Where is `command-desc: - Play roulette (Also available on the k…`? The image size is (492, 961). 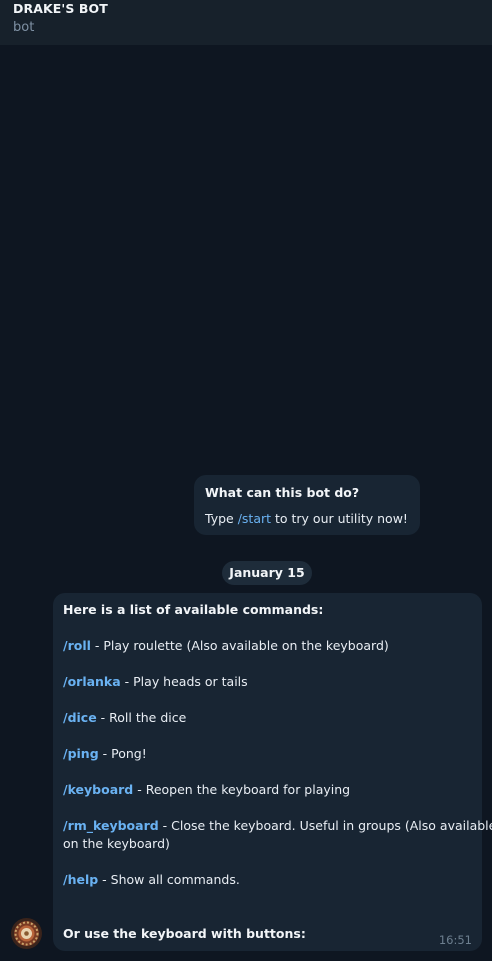 command-desc: - Play roulette (Also available on the k… is located at coordinates (239, 645).